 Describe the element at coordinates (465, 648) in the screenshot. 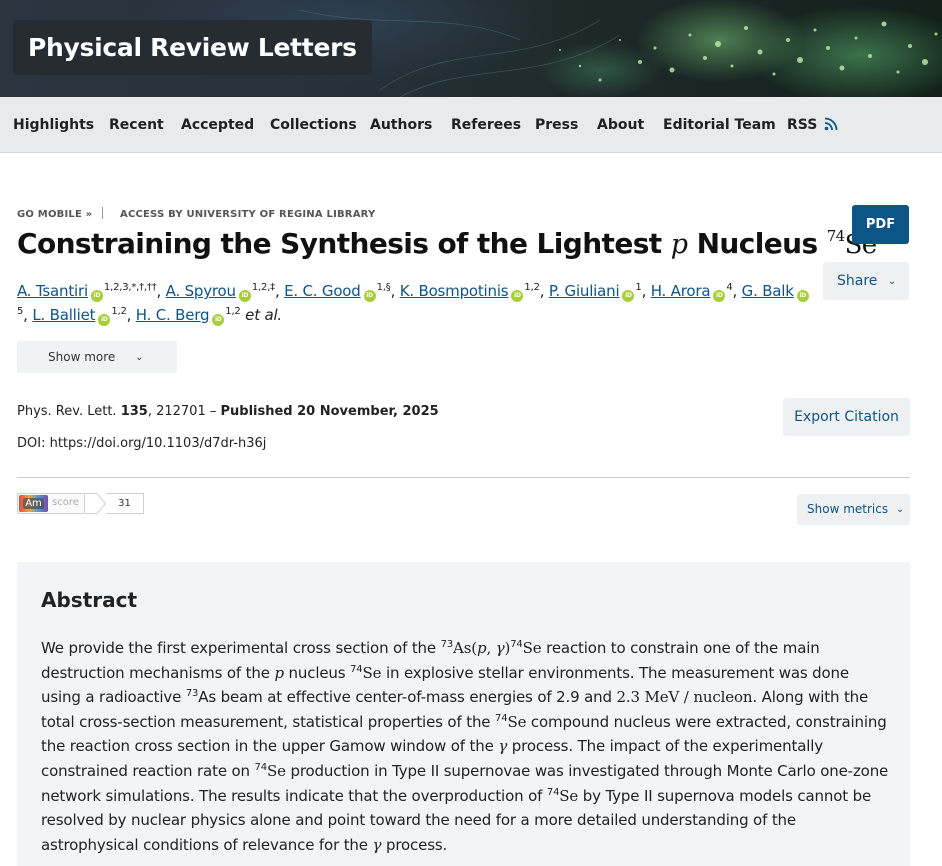

I see `math-text: As(` at that location.